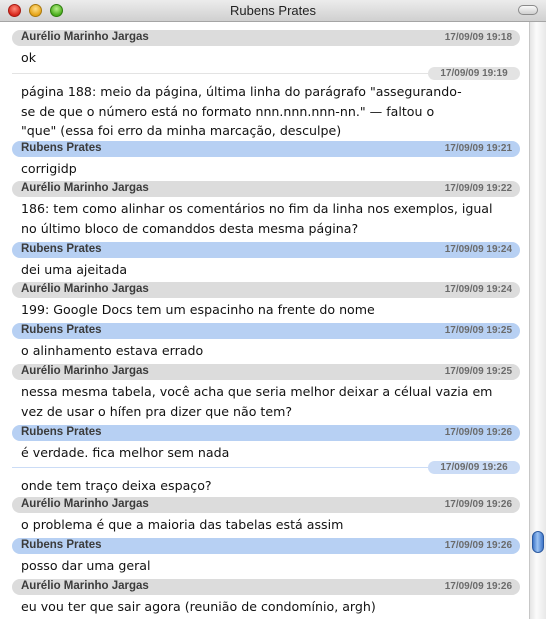  I want to click on message-text: ok, so click(28, 57).